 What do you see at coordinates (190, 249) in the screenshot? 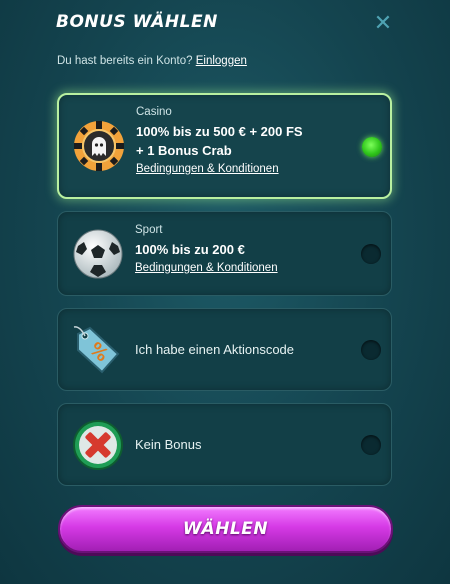
I see `option-offer: 100% bis zu 200 €` at bounding box center [190, 249].